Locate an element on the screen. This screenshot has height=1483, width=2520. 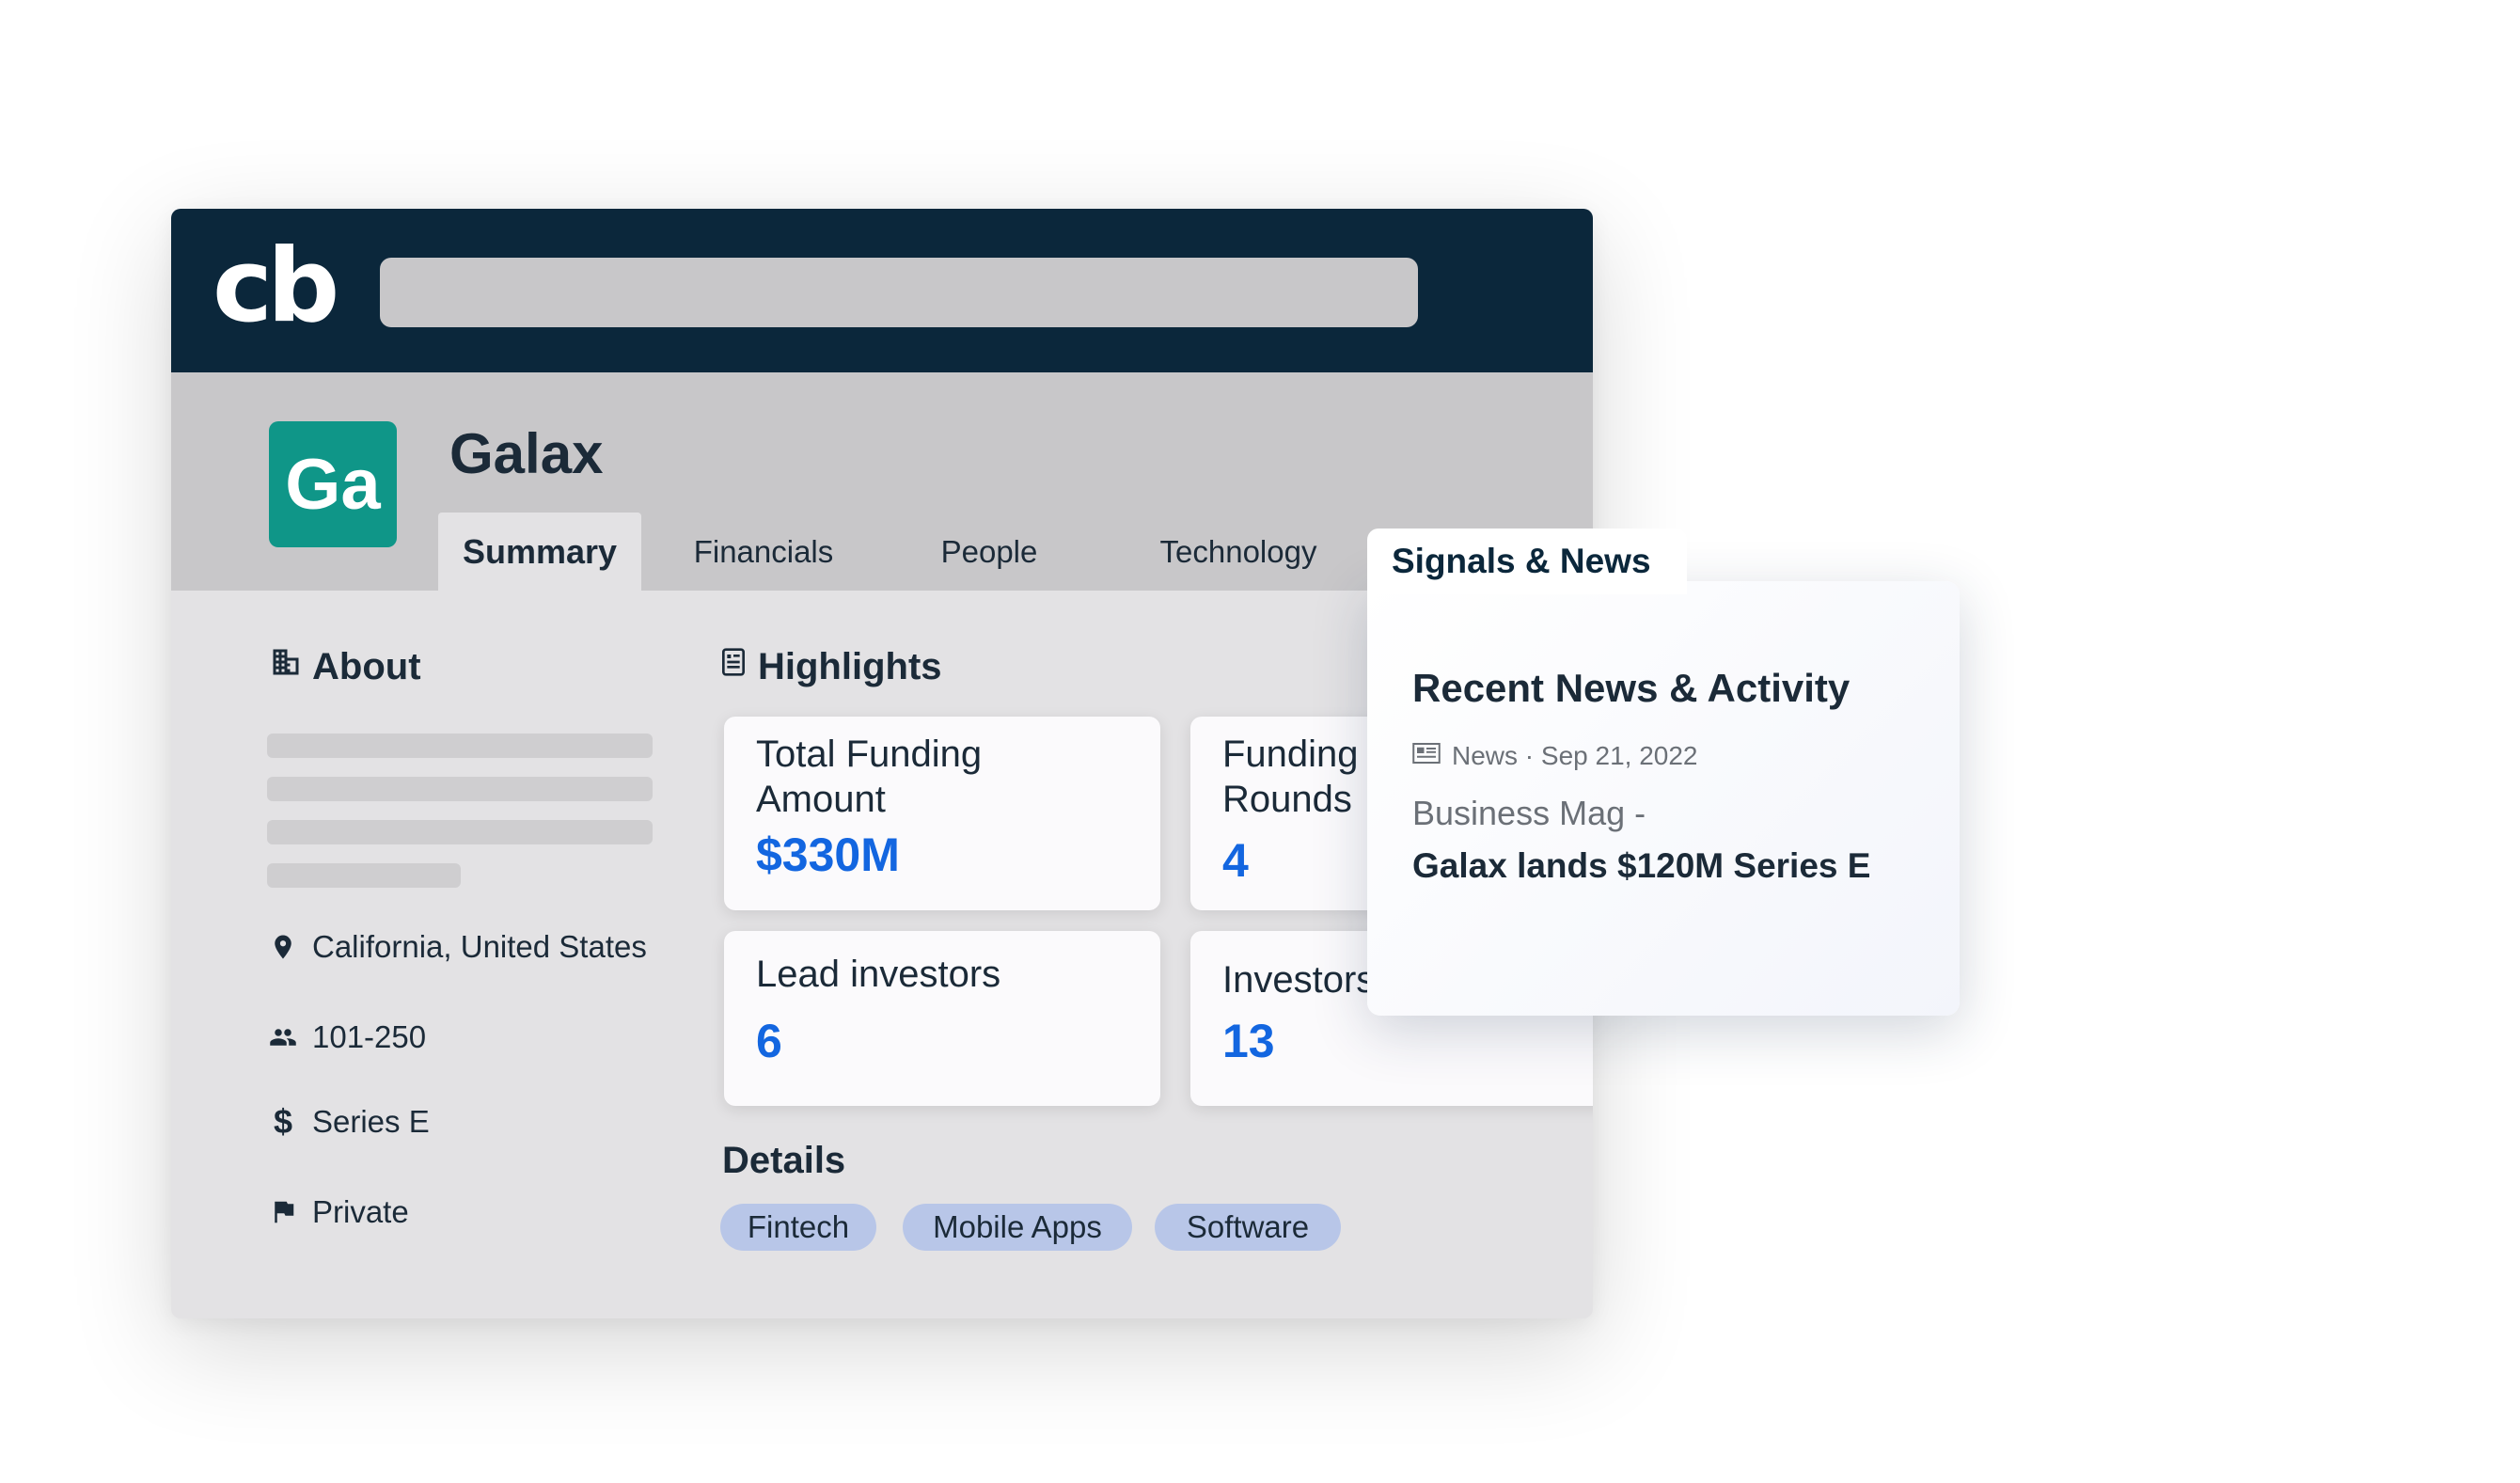
tag-chip-software: Software is located at coordinates (1248, 1227).